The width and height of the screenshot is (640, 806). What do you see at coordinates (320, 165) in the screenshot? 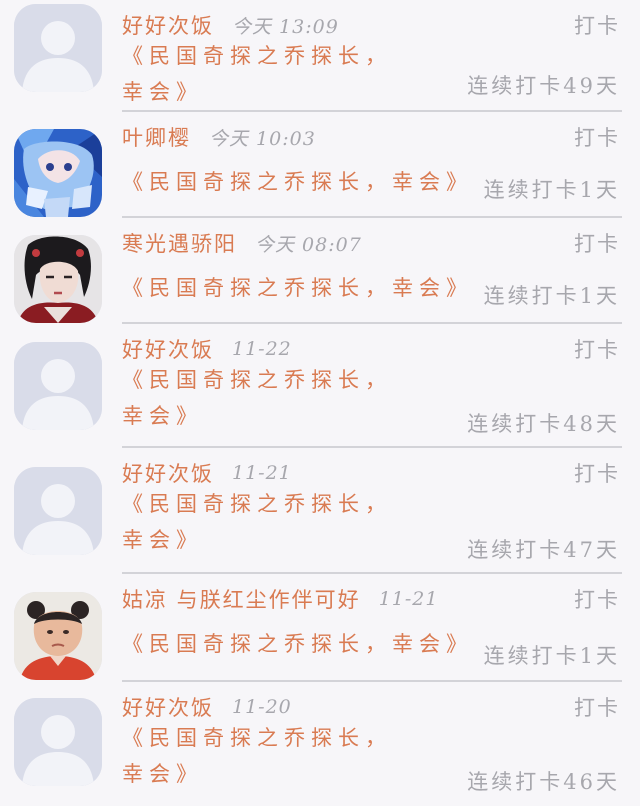
I see `feed-item: 叶卿樱 今天 10:03 打卡 《民国奇探之乔探长，幸会》 连续打卡1天` at bounding box center [320, 165].